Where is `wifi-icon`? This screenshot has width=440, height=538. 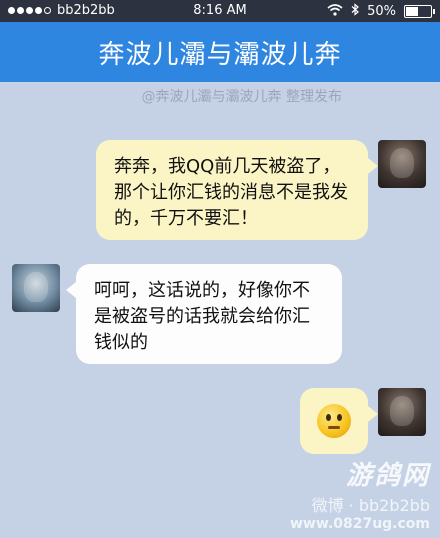
wifi-icon is located at coordinates (335, 11).